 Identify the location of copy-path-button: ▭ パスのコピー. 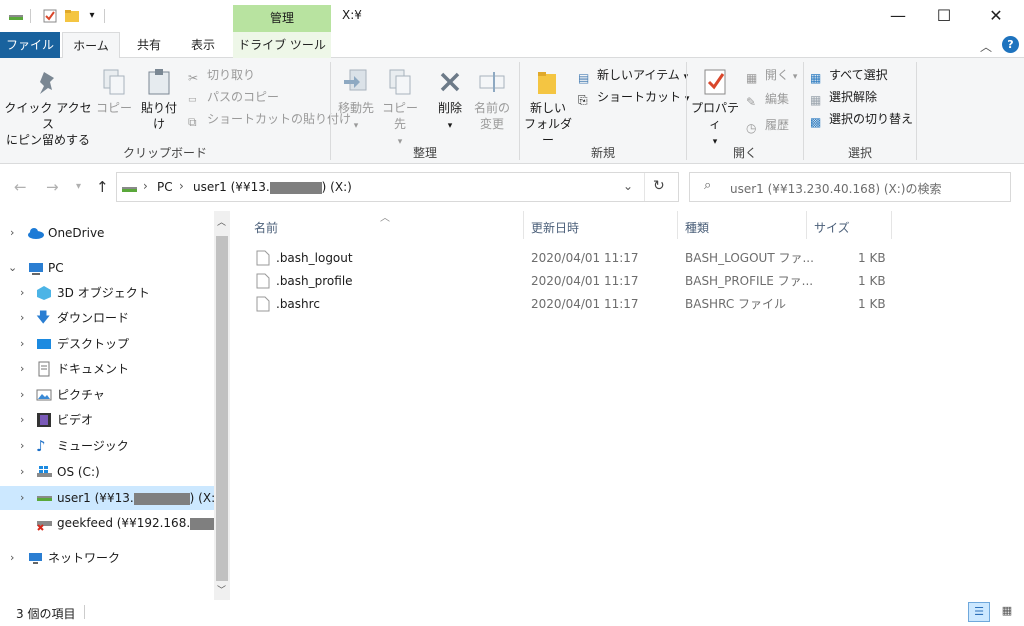
(233, 97).